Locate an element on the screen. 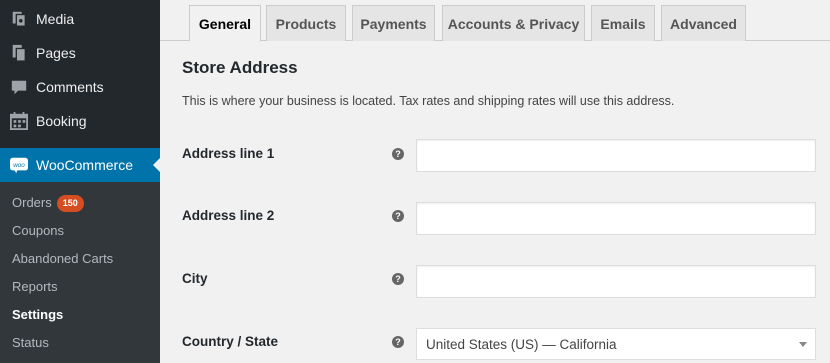 This screenshot has width=830, height=363. submenu-item-abandoned-carts: Abandoned Carts is located at coordinates (62, 259).